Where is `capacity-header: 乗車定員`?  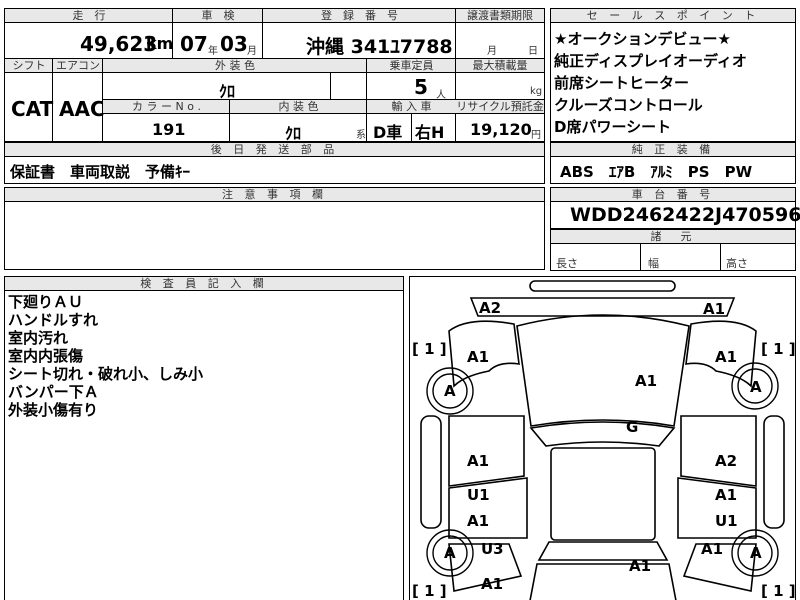 capacity-header: 乗車定員 is located at coordinates (411, 66).